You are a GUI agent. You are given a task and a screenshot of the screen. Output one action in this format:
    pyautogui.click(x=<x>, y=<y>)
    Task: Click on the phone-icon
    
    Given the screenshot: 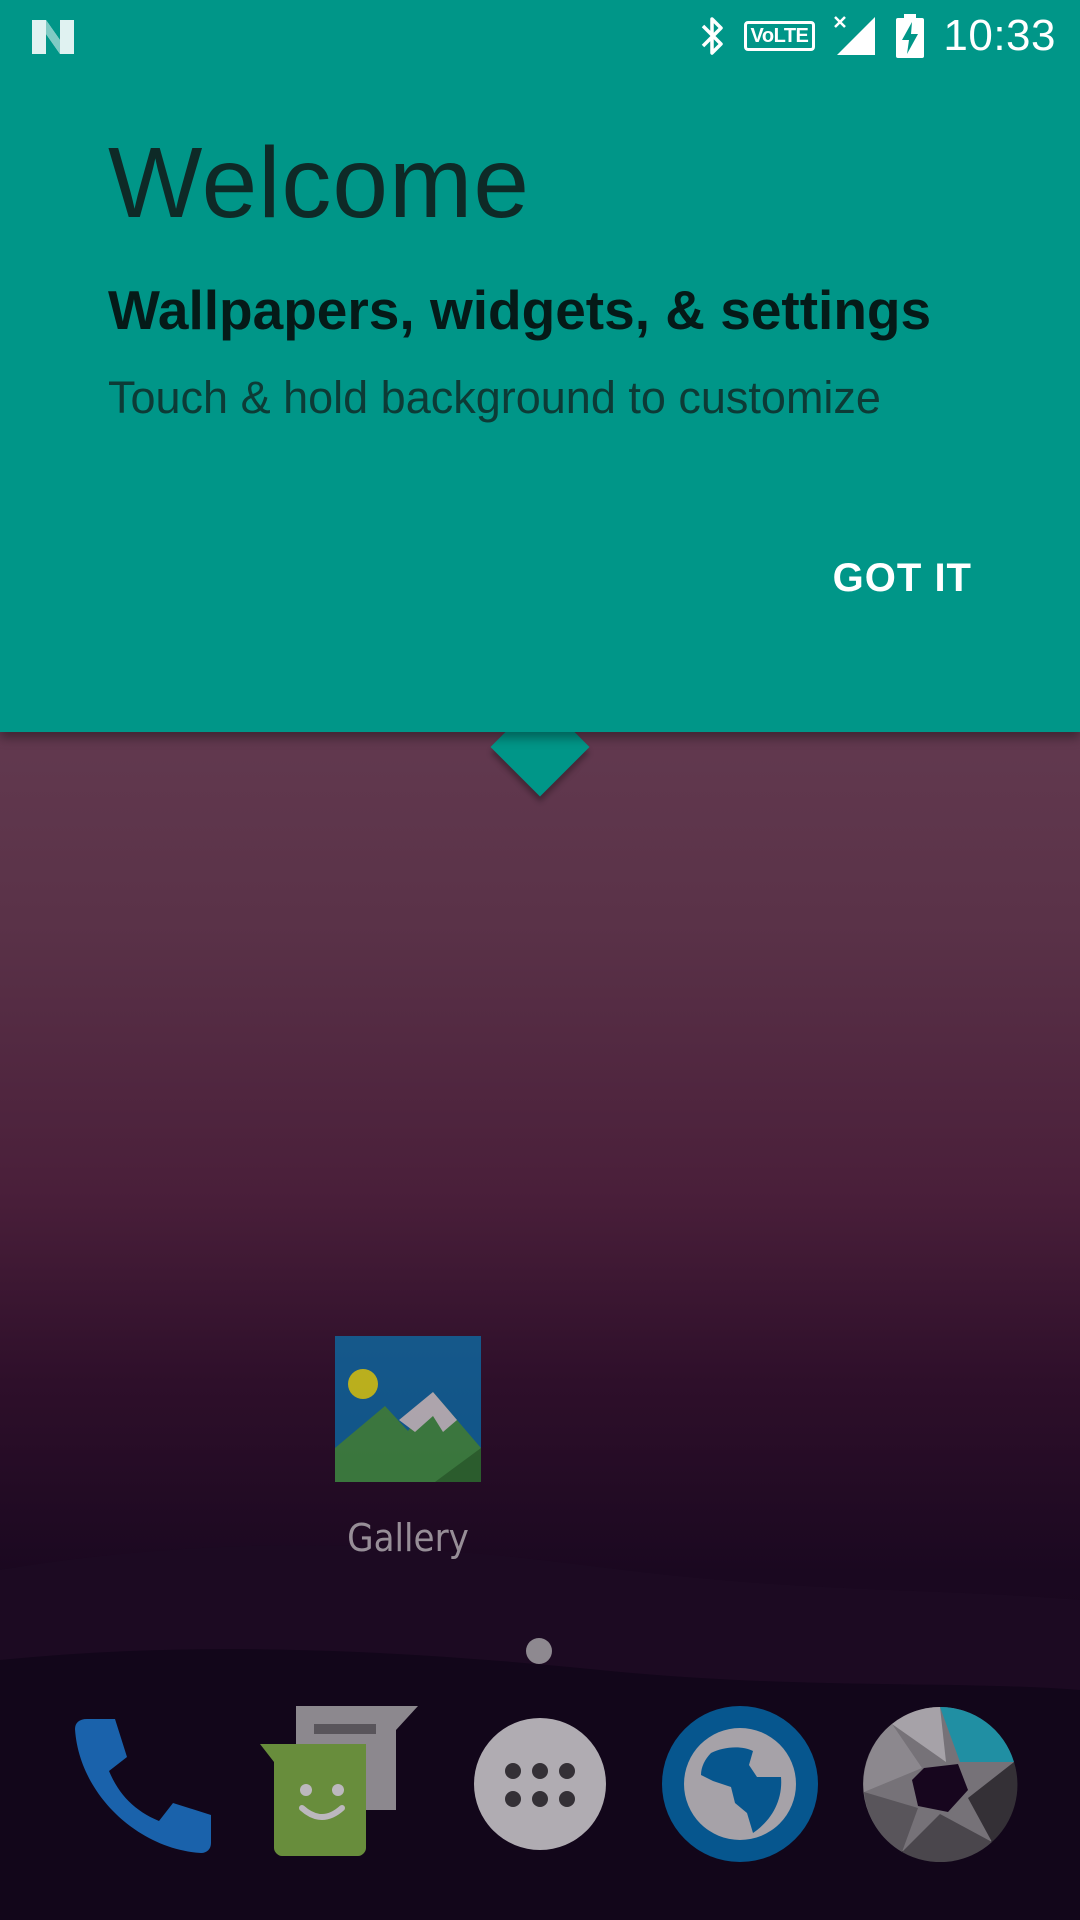 What is the action you would take?
    pyautogui.click(x=143, y=1786)
    